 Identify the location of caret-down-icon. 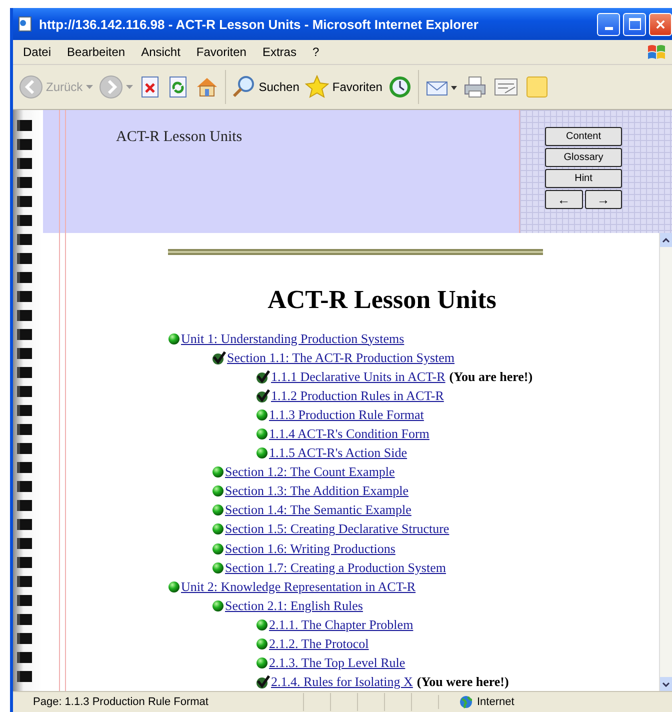
(666, 684).